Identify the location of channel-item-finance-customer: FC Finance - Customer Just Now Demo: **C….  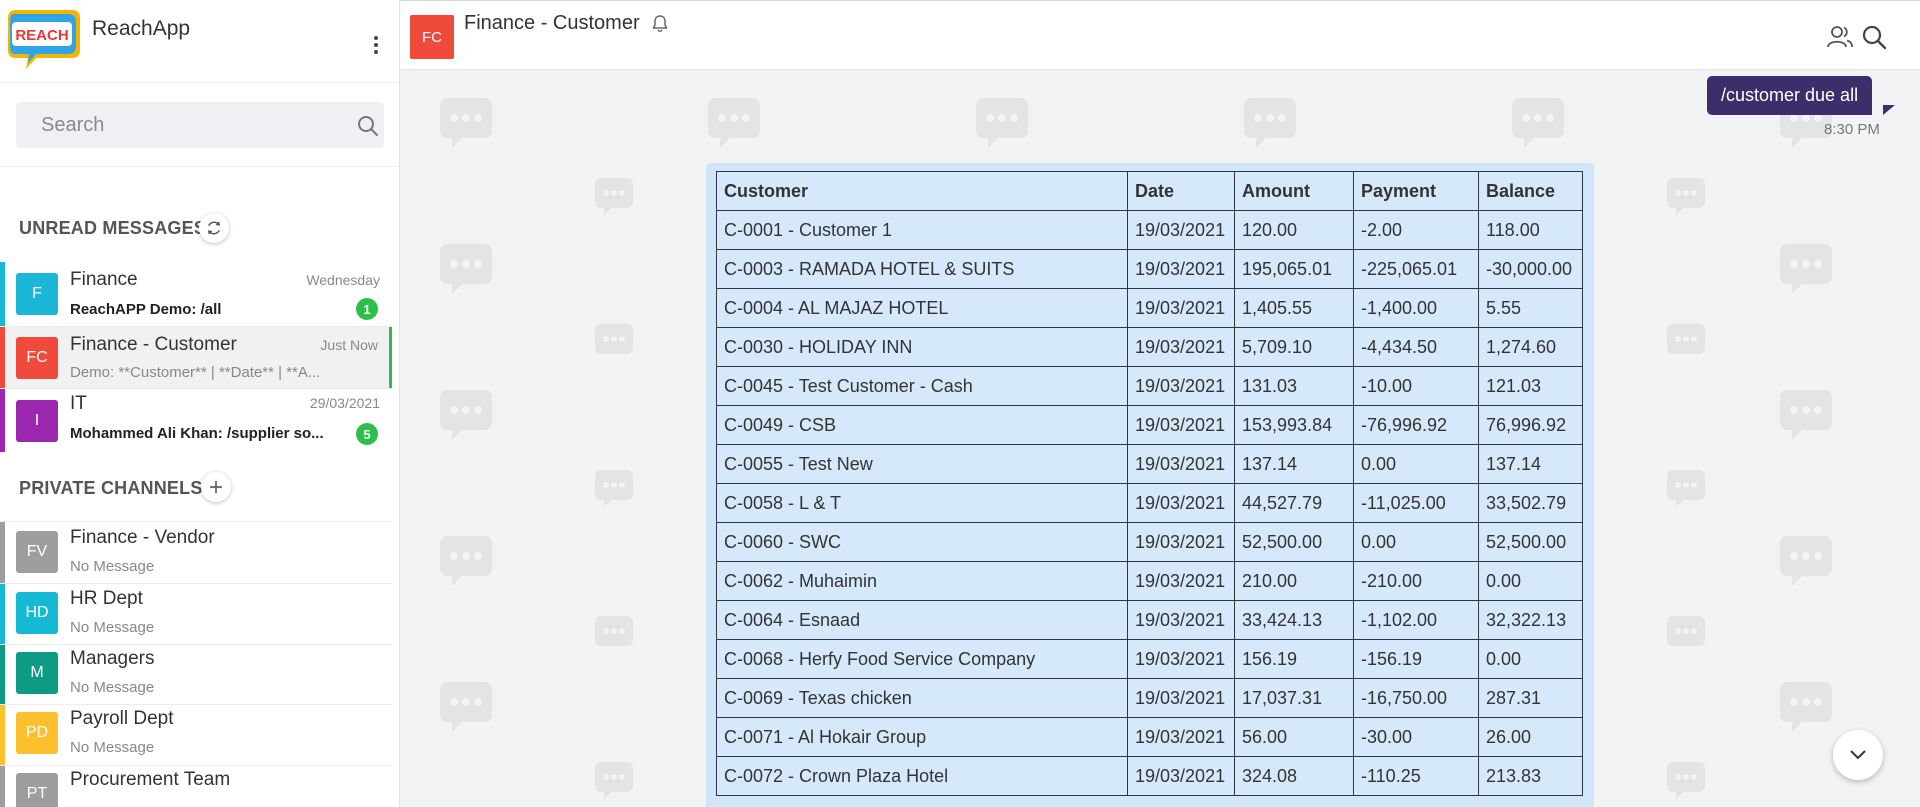
(196, 357).